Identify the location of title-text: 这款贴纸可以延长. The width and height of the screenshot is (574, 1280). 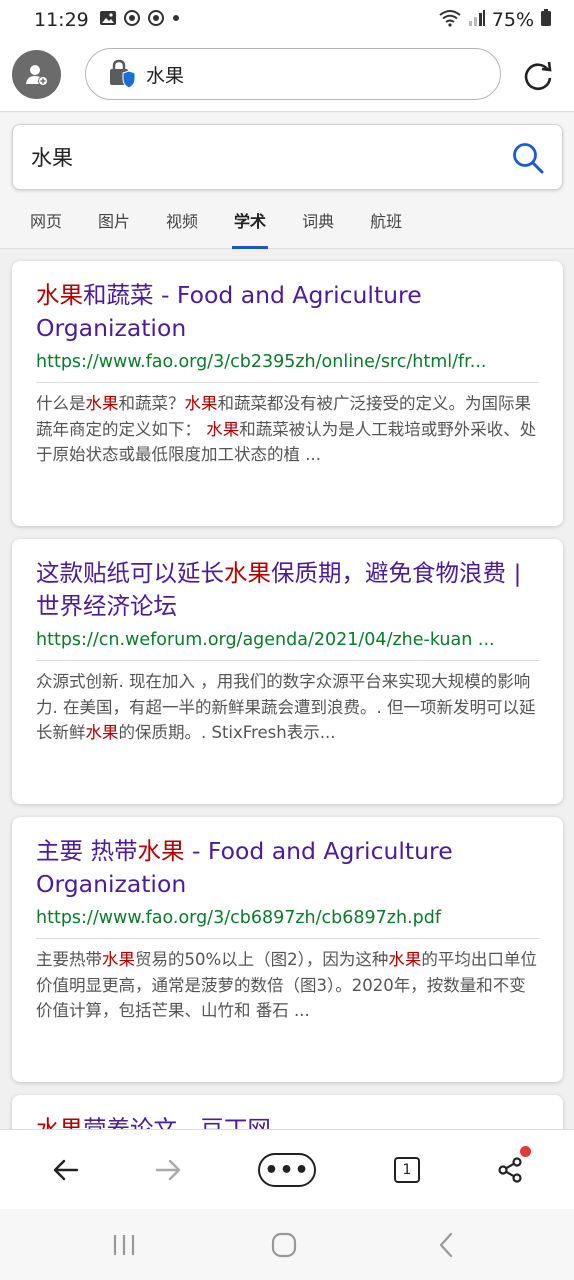
(130, 573).